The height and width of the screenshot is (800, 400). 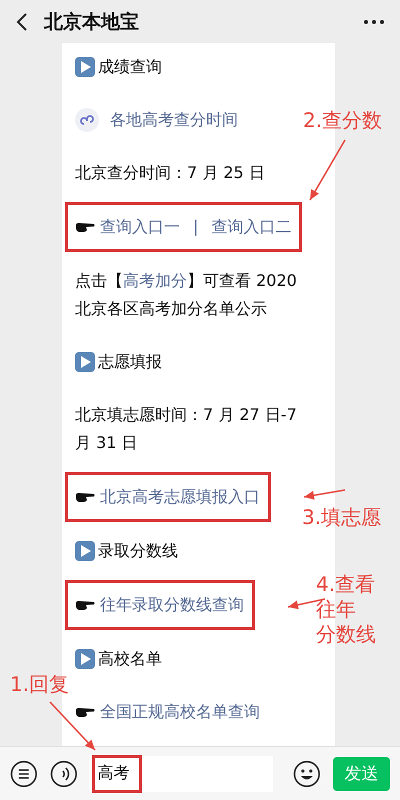 I want to click on mini-program-link: 各地高考查分时间, so click(x=174, y=120).